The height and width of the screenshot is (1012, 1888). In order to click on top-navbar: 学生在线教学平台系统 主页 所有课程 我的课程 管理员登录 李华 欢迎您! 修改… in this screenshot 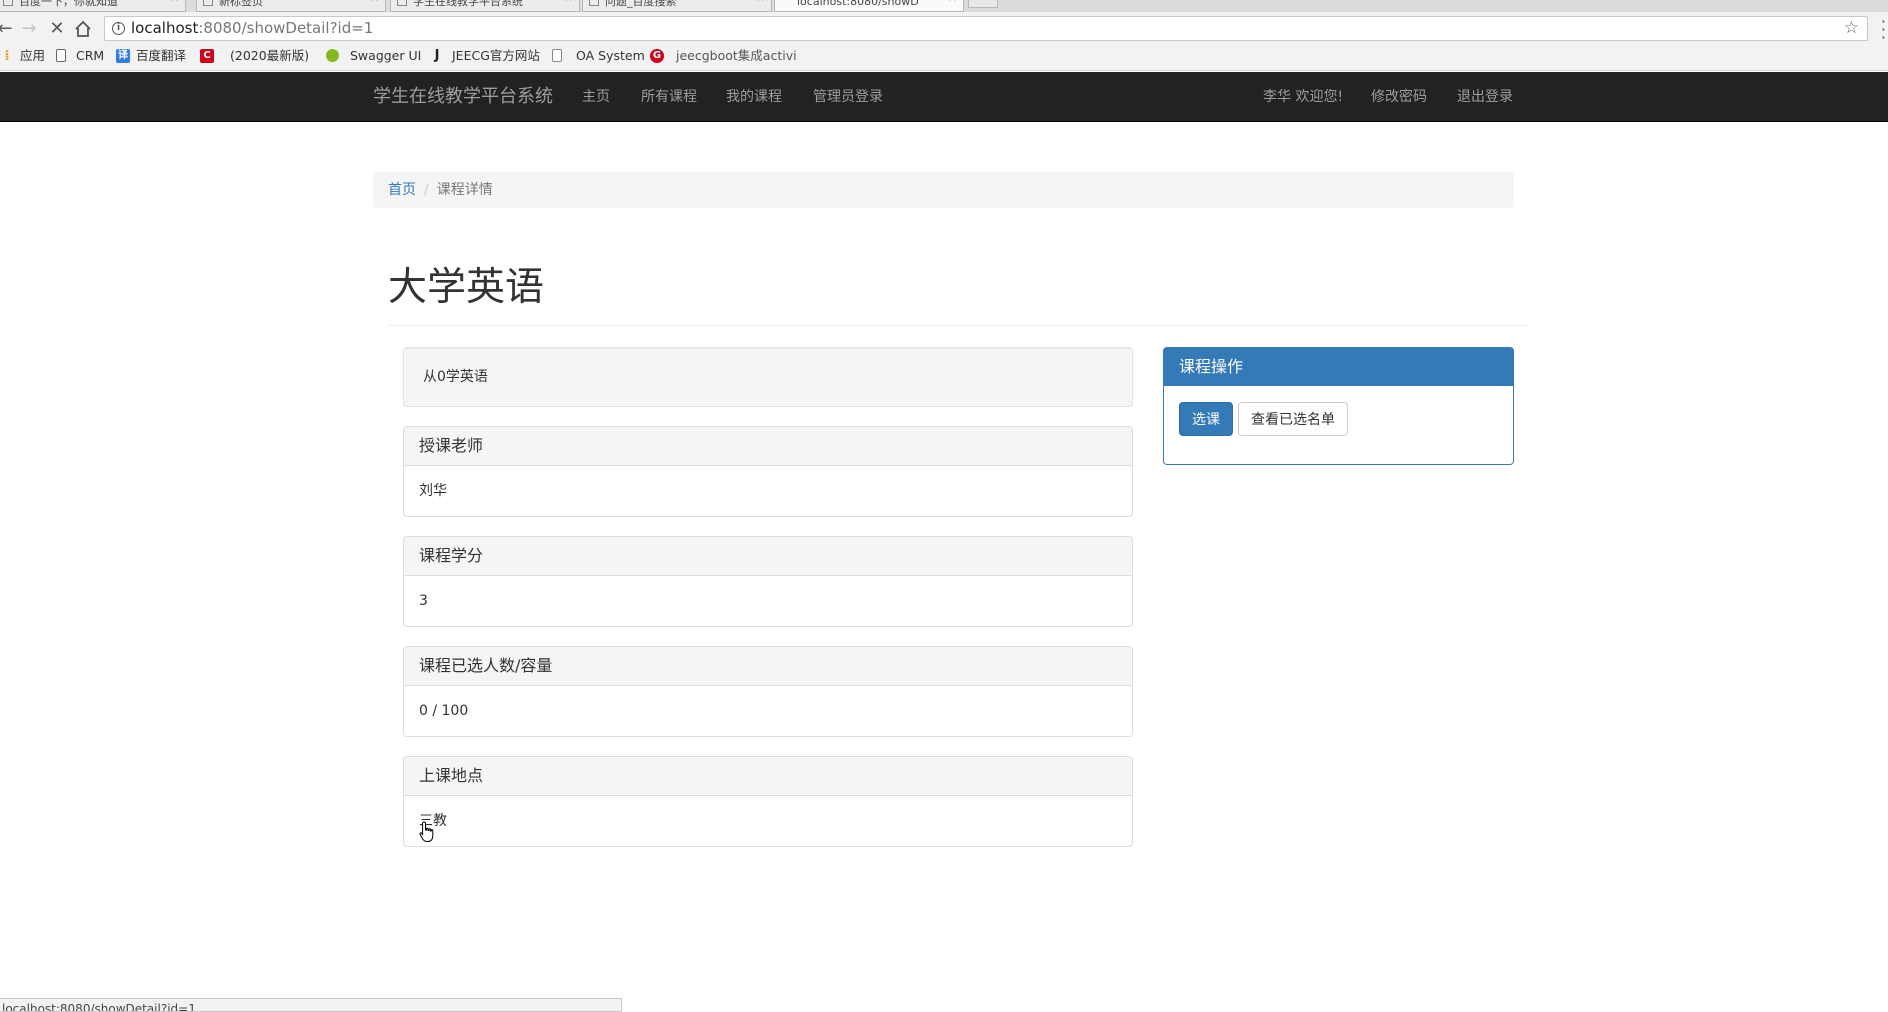, I will do `click(944, 97)`.